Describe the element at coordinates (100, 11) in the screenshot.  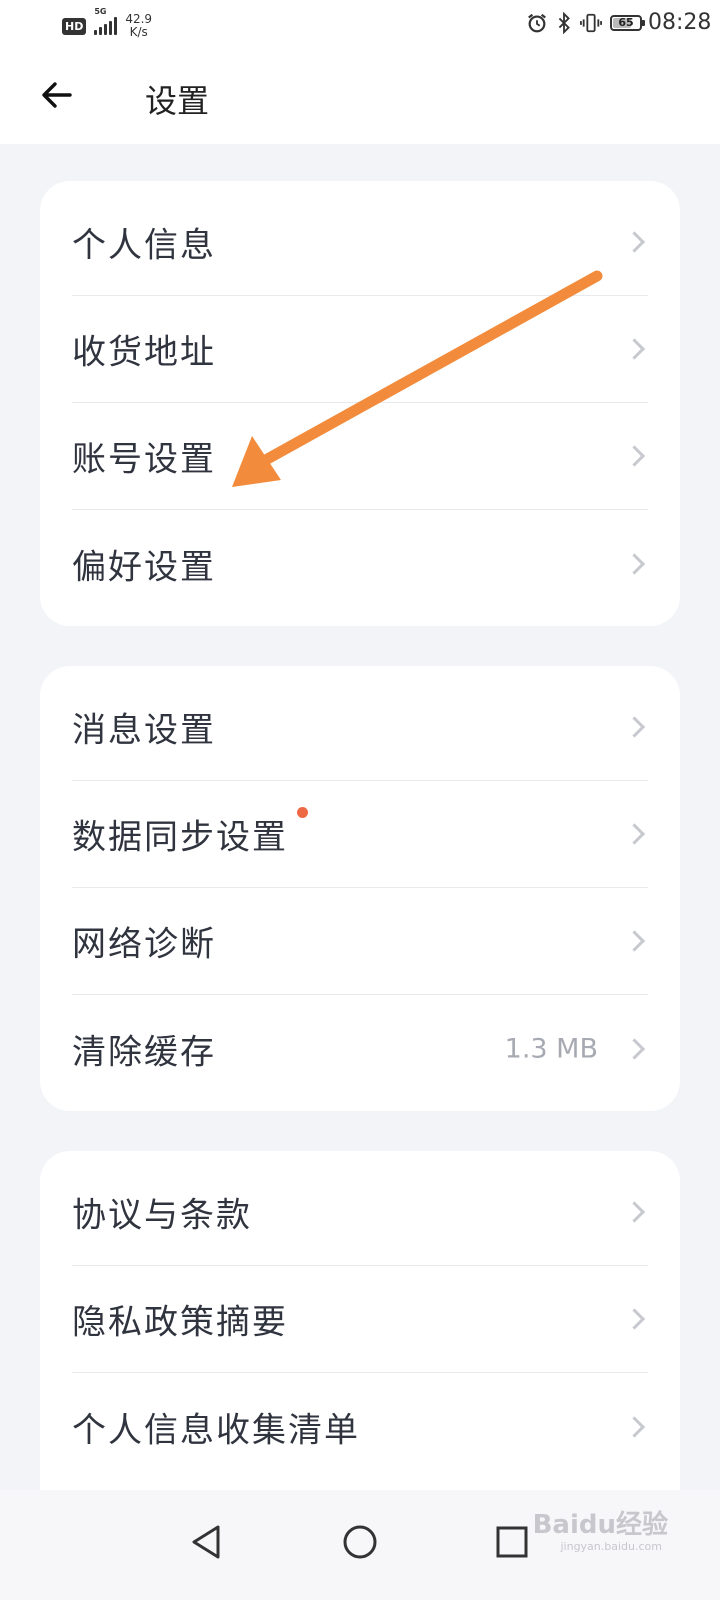
I see `network-type: 5G` at that location.